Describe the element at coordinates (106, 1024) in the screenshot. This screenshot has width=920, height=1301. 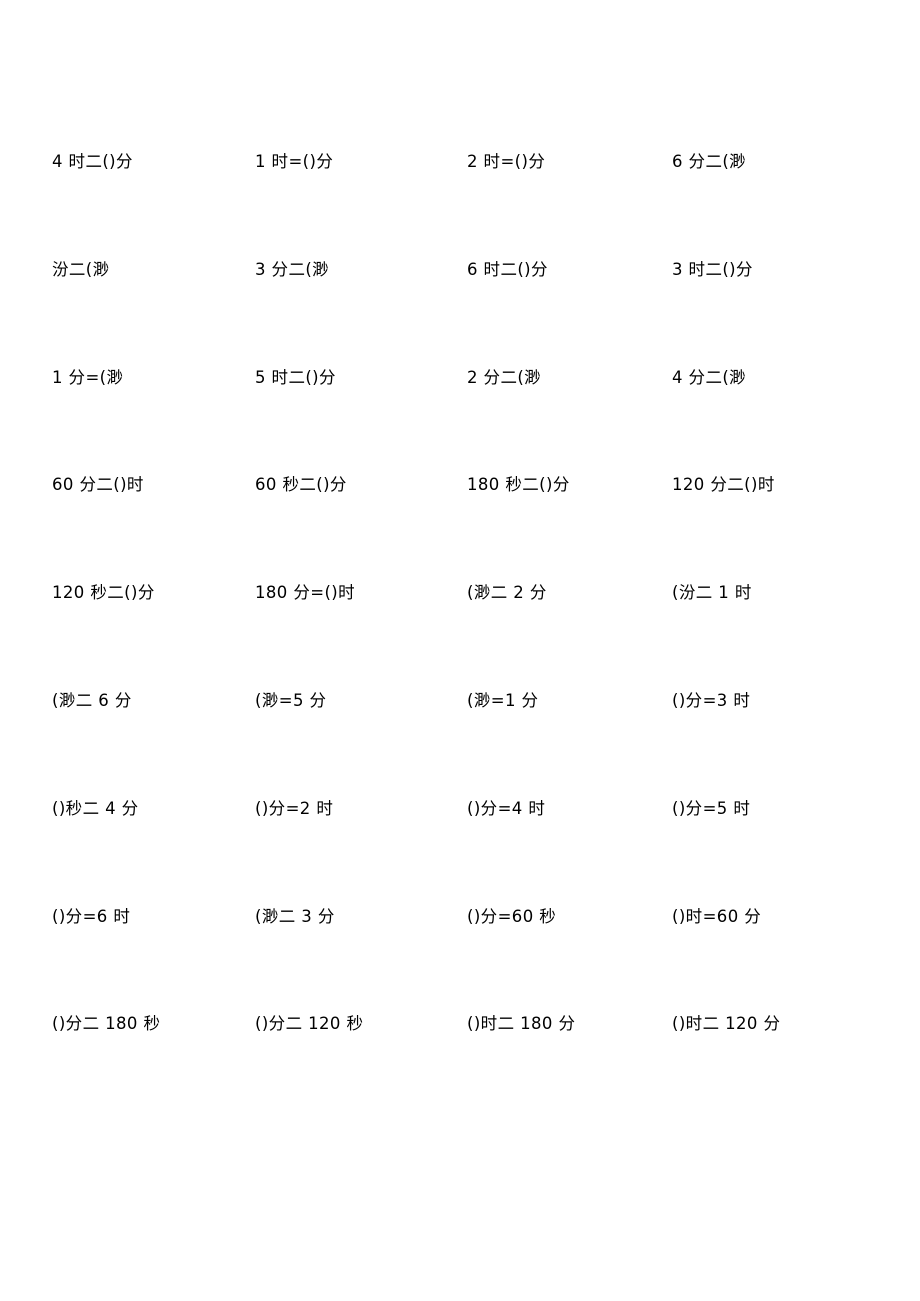
I see `problem-cell: ()分二 180 秒` at that location.